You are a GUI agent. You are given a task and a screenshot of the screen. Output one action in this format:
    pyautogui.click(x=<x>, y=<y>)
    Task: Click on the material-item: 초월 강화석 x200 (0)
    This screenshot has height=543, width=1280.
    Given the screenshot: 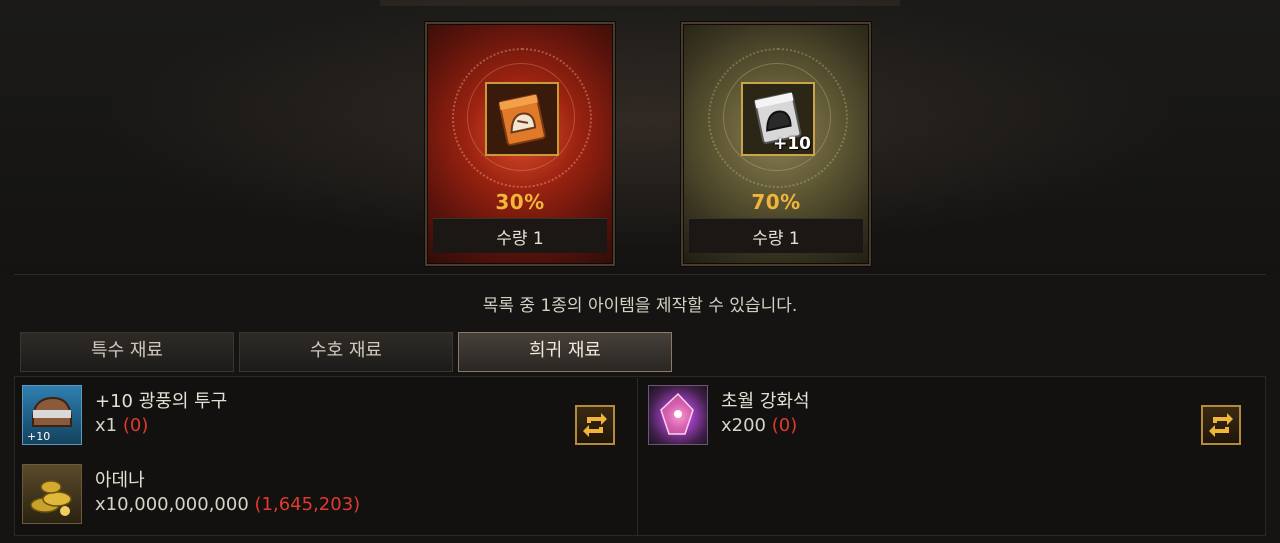 What is the action you would take?
    pyautogui.click(x=858, y=416)
    